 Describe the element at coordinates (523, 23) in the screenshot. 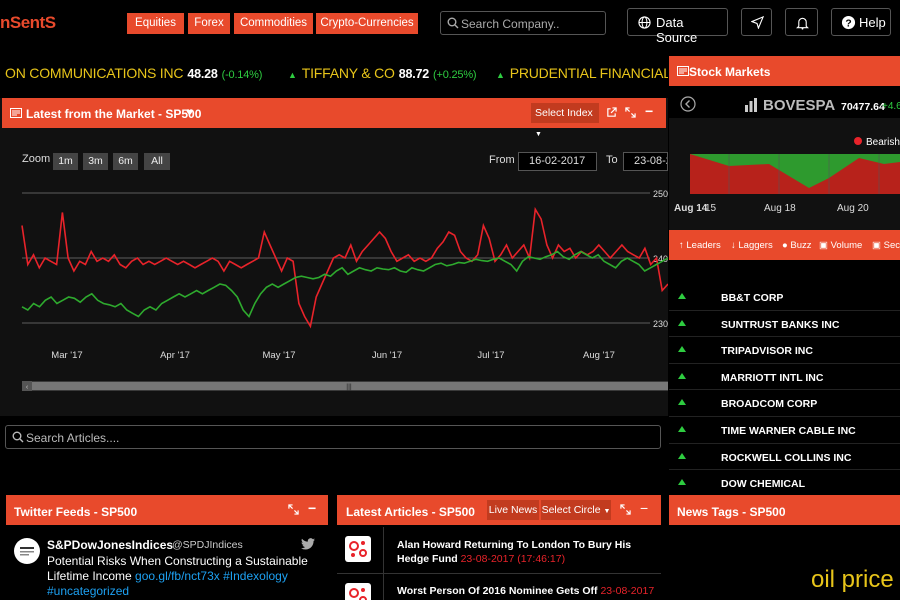

I see `company-search: Search Company..` at that location.